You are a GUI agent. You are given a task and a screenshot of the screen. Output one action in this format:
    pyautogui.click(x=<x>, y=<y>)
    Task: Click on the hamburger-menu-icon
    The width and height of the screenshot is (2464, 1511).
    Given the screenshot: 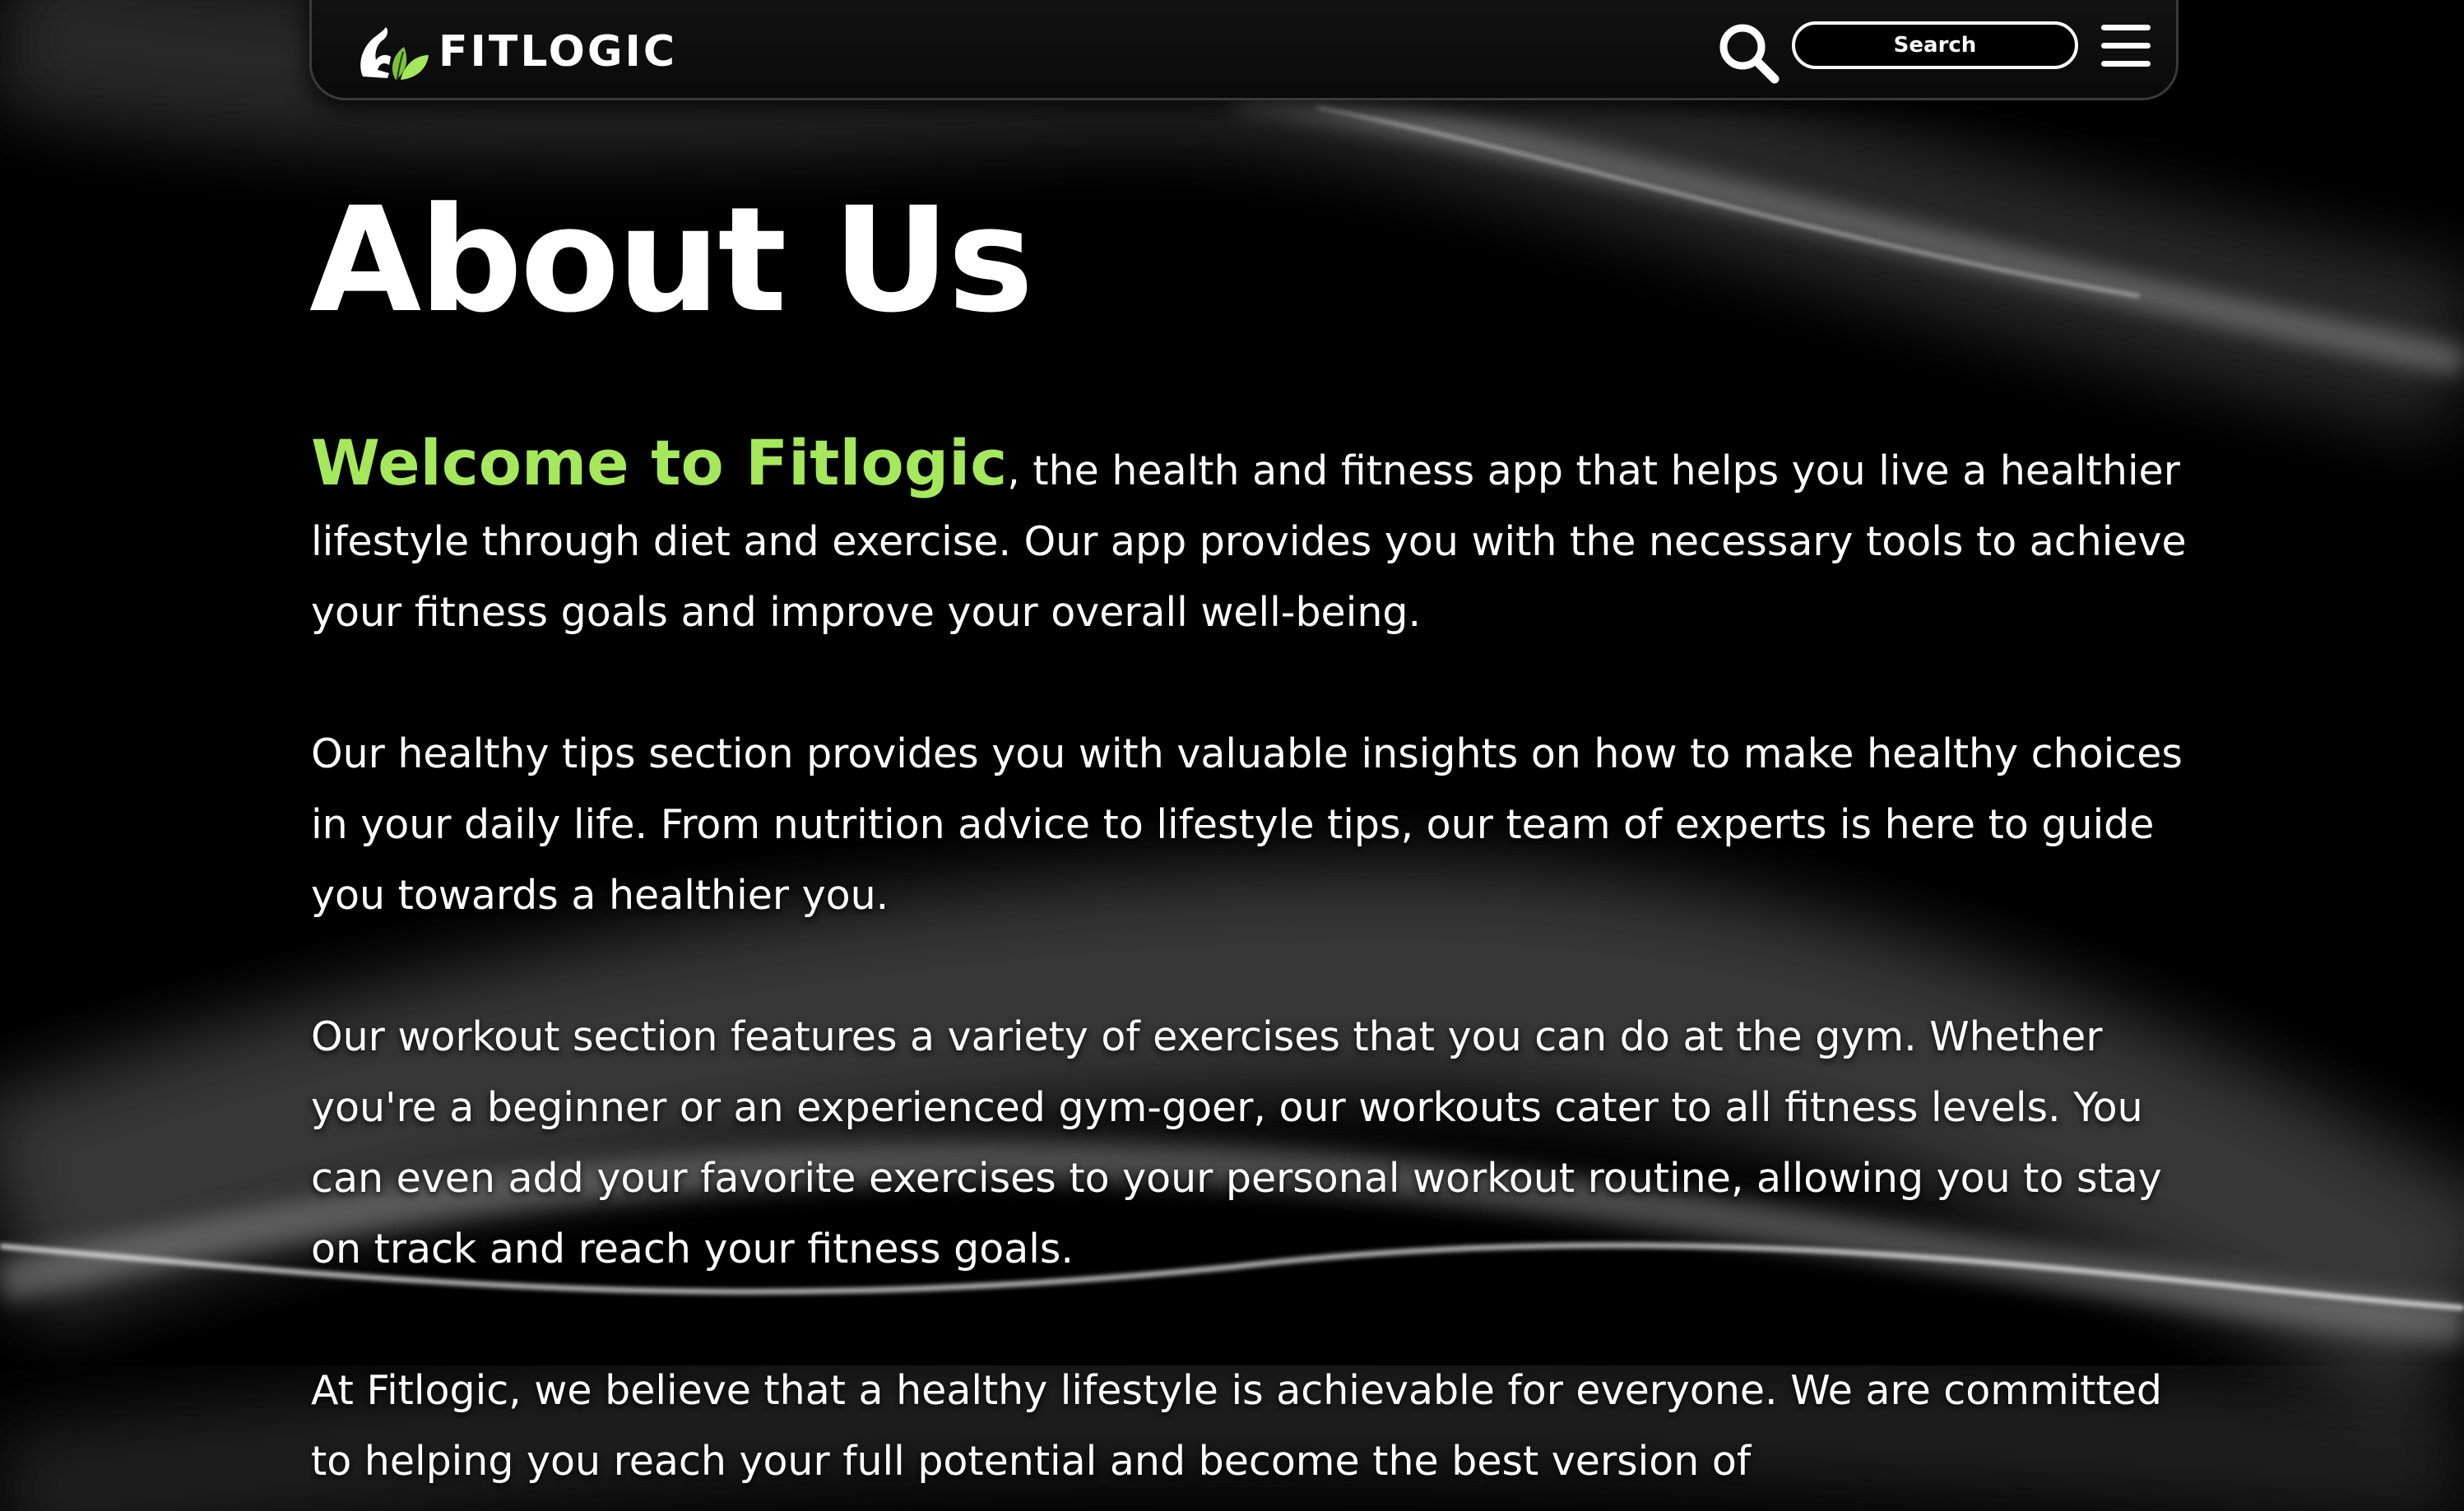 What is the action you would take?
    pyautogui.click(x=2126, y=46)
    